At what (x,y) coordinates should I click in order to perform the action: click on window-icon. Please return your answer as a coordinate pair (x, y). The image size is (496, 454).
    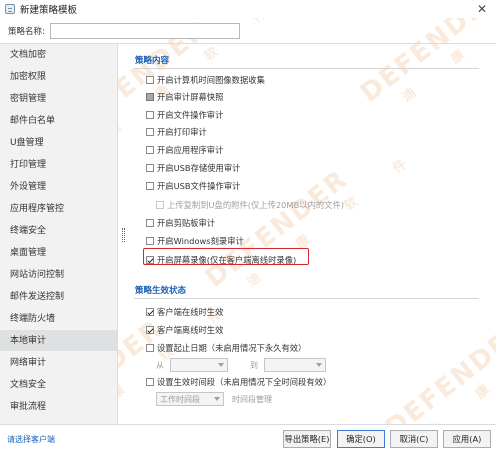
    Looking at the image, I should click on (10, 9).